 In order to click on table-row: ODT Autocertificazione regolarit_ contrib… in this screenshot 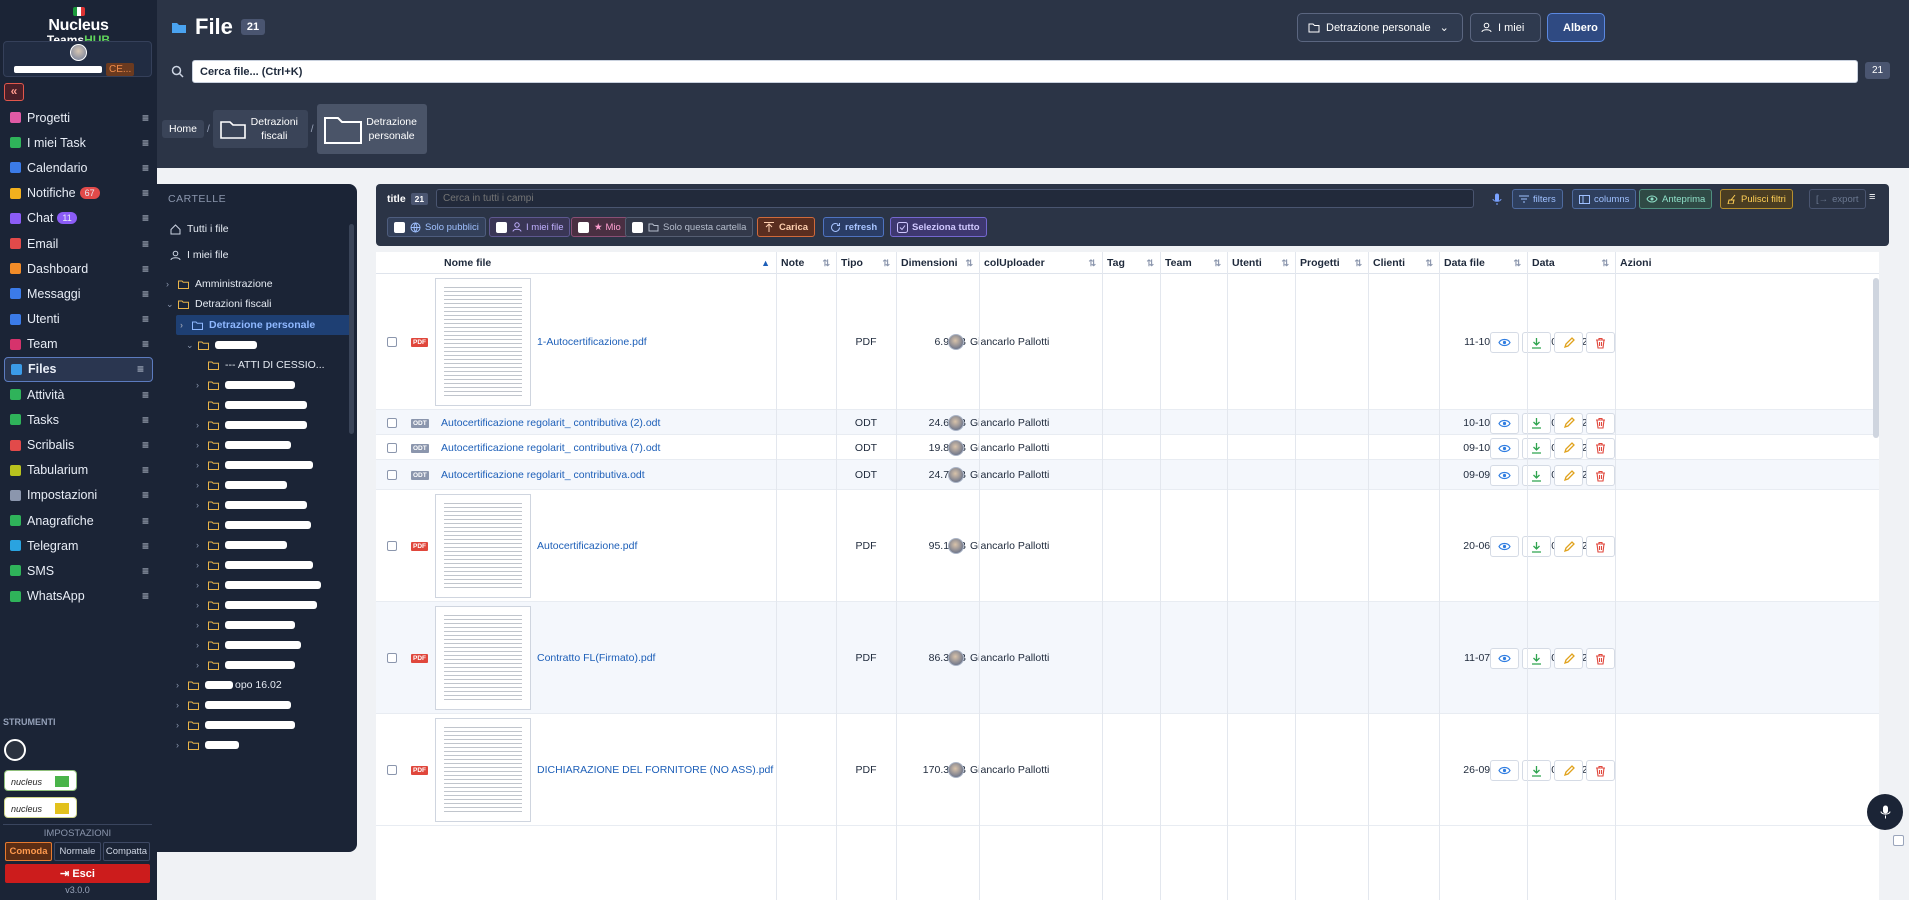, I will do `click(1127, 422)`.